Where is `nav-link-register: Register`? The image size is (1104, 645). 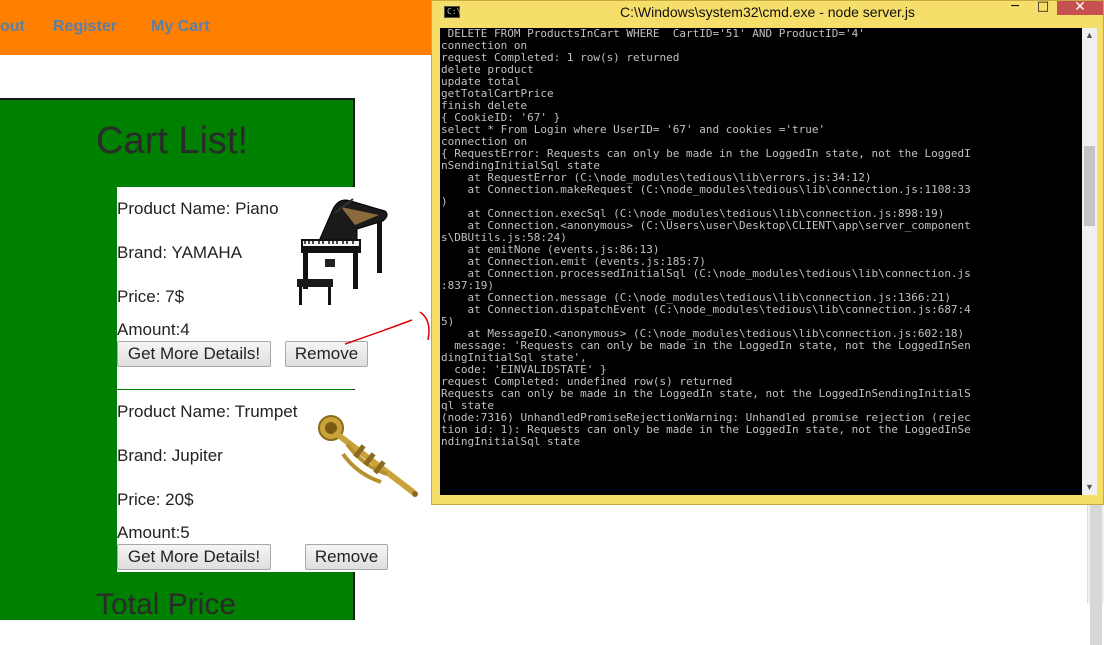 nav-link-register: Register is located at coordinates (85, 27).